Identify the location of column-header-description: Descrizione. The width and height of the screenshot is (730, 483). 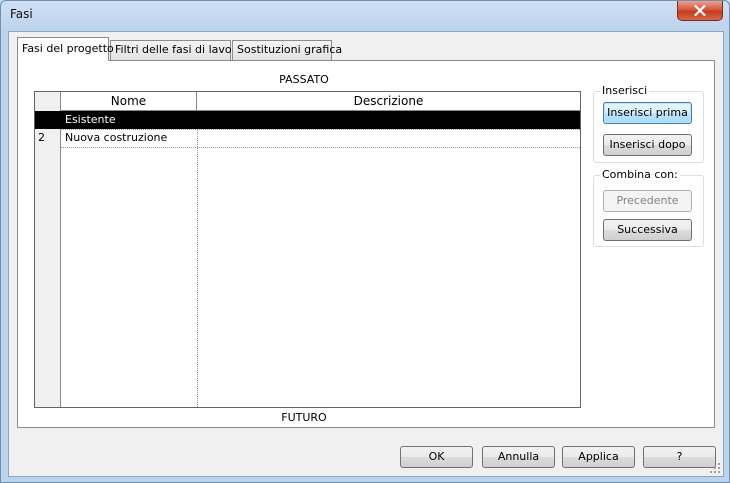
(388, 101).